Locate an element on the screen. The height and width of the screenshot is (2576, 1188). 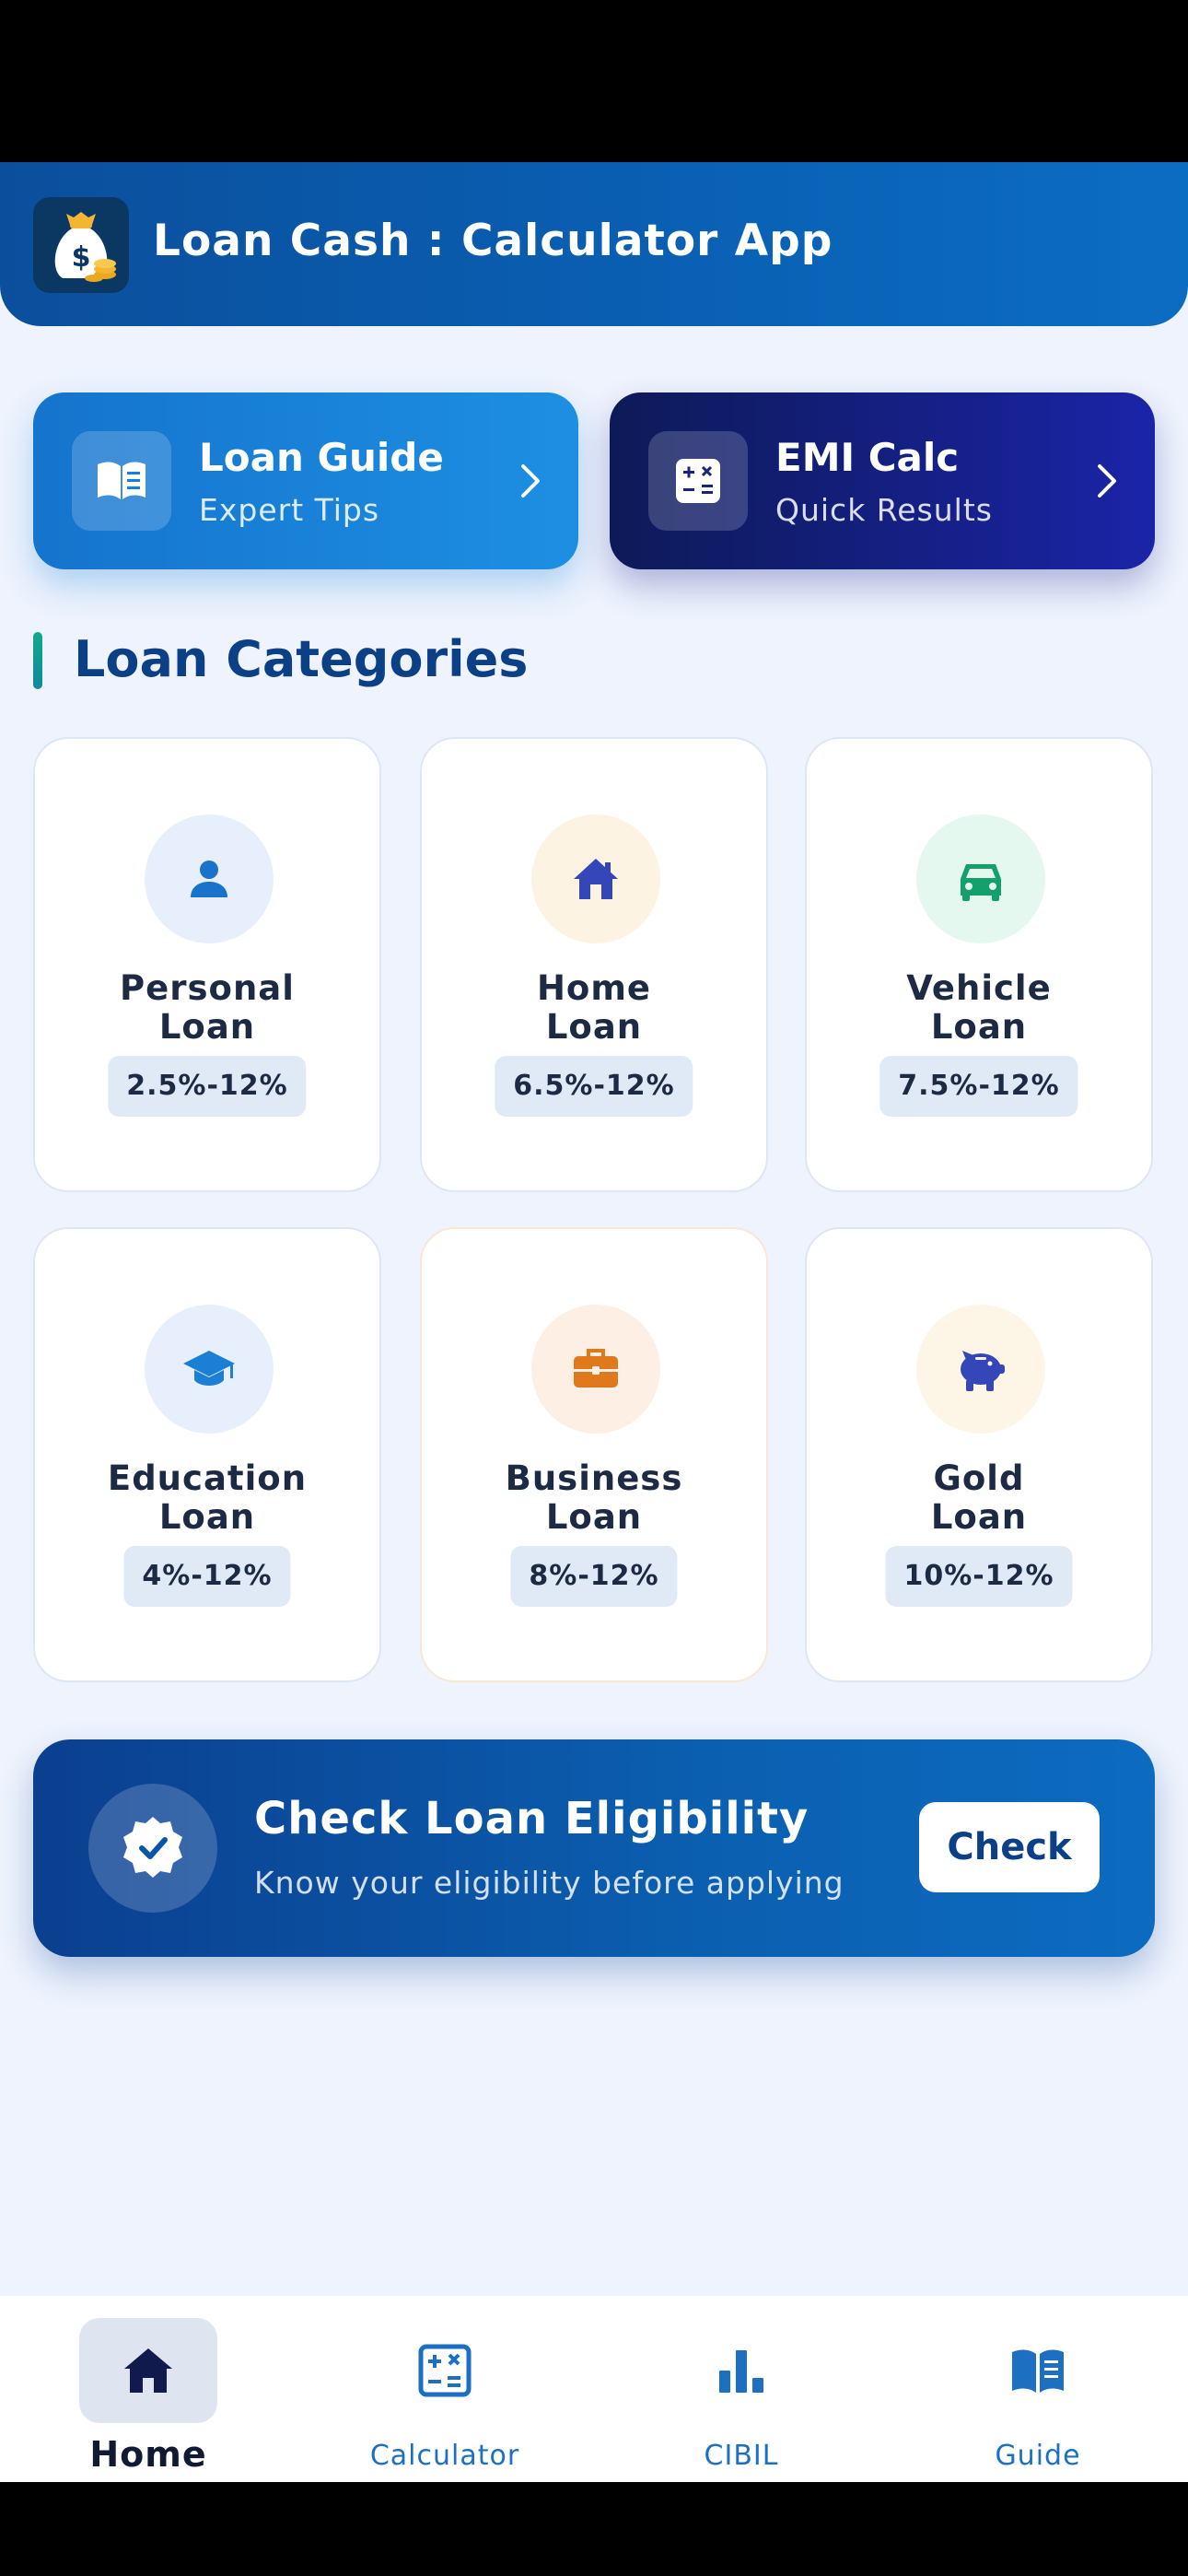
category-card-business: Business Loan 8%-12% is located at coordinates (594, 1454).